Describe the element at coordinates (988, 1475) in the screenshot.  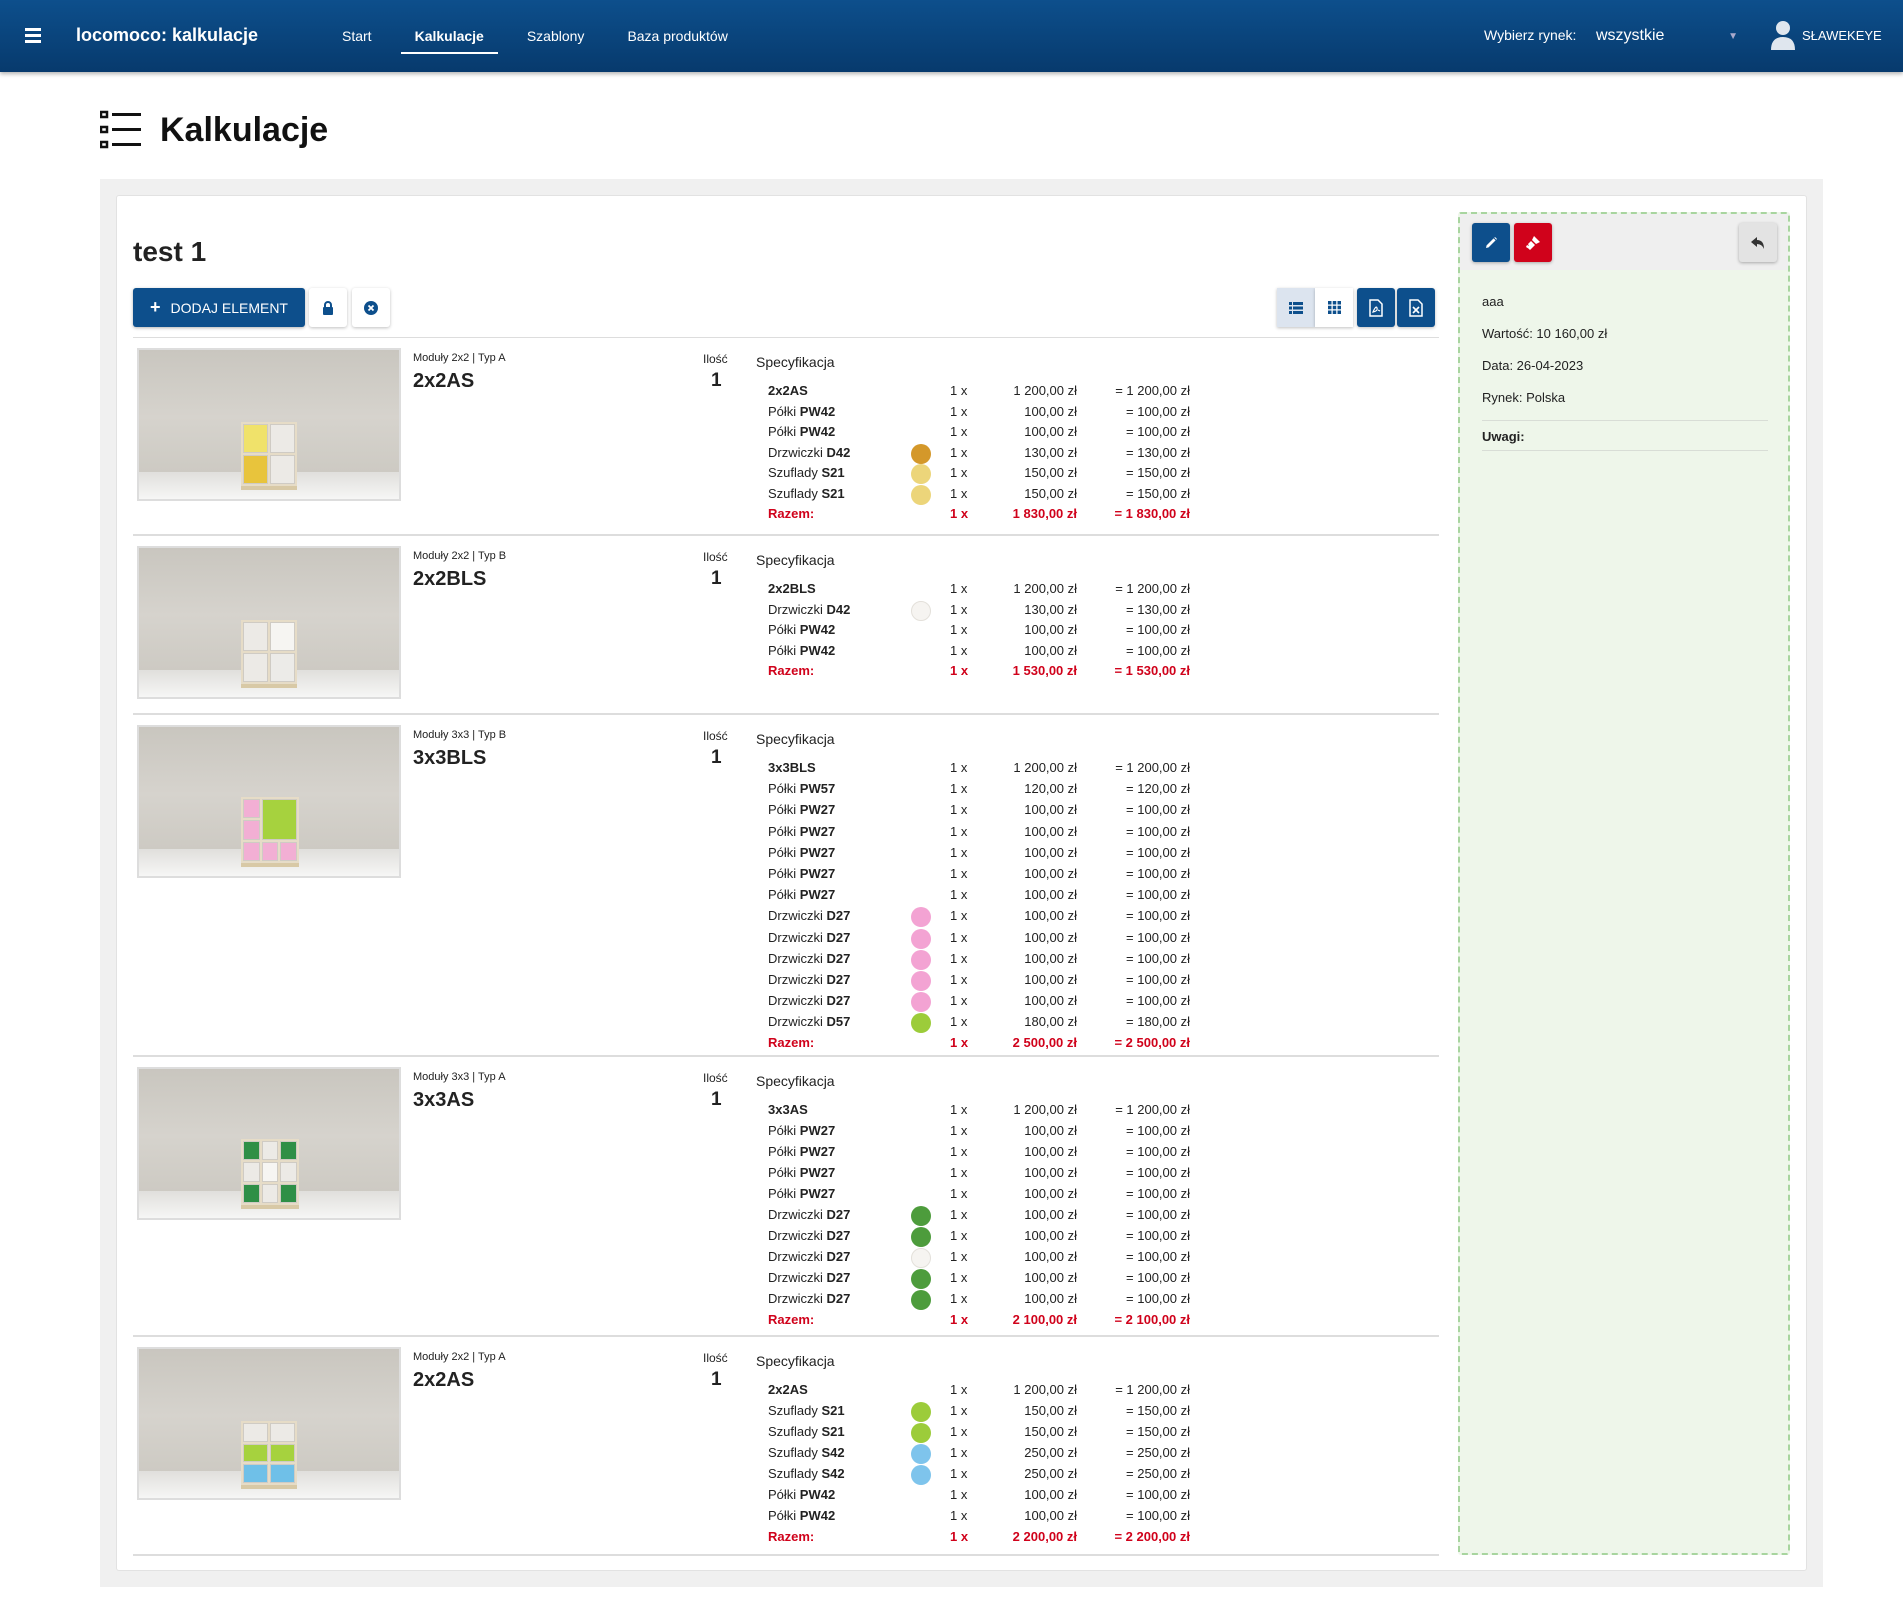
I see `spec-line: Szuflady S42 1 x 250,00 zł = 250,00 zł` at that location.